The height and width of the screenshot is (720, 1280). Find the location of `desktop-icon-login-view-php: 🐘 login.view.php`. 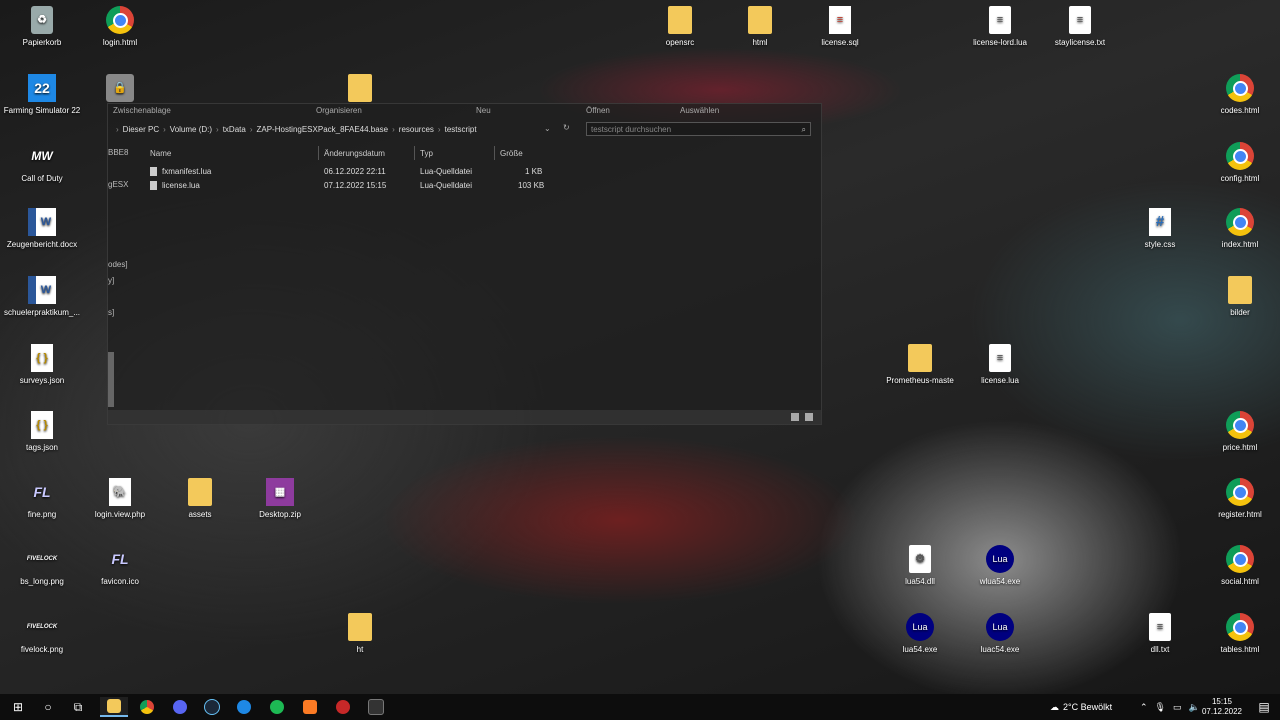

desktop-icon-login-view-php: 🐘 login.view.php is located at coordinates (120, 499).